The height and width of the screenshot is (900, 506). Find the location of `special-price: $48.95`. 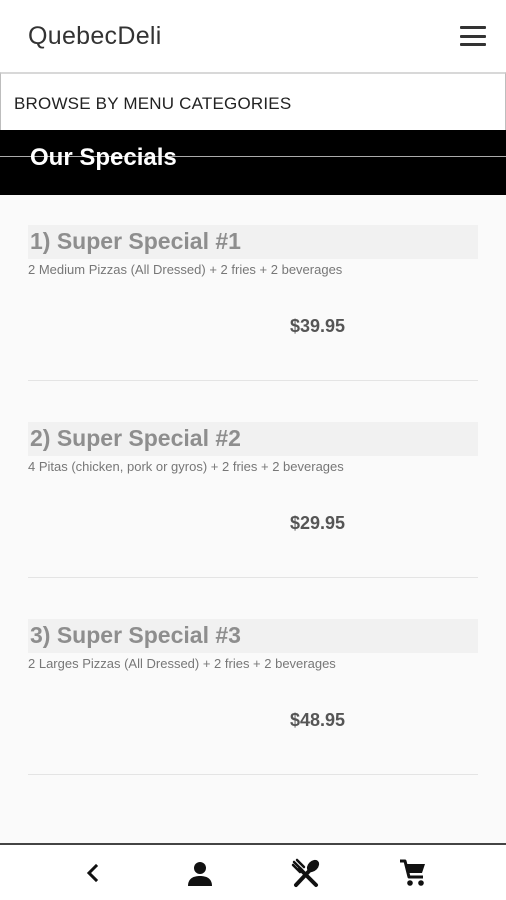

special-price: $48.95 is located at coordinates (318, 720).